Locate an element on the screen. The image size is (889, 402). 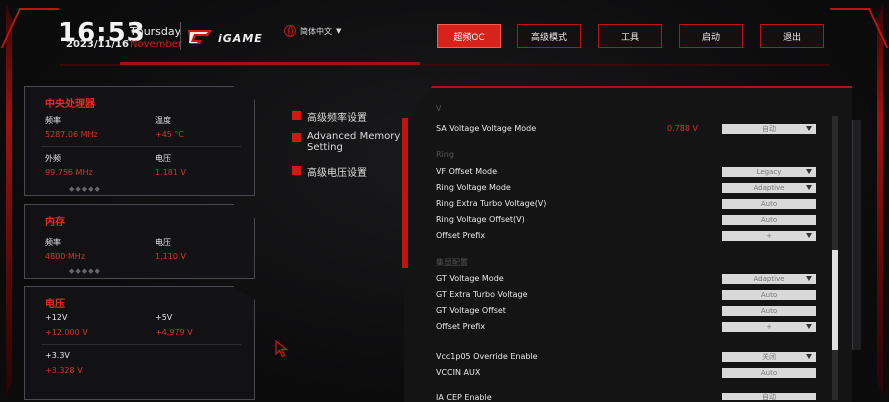
mouse-pointer-icon is located at coordinates (282, 350).